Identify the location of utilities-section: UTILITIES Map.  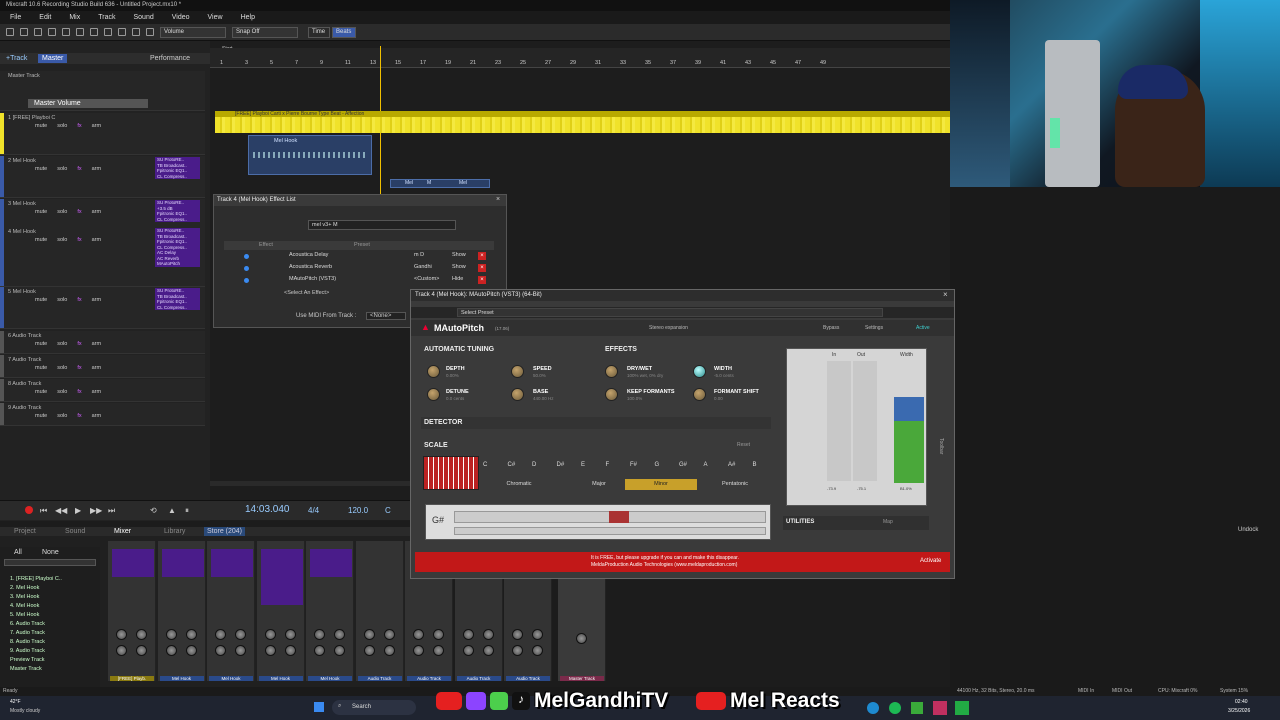
(856, 523).